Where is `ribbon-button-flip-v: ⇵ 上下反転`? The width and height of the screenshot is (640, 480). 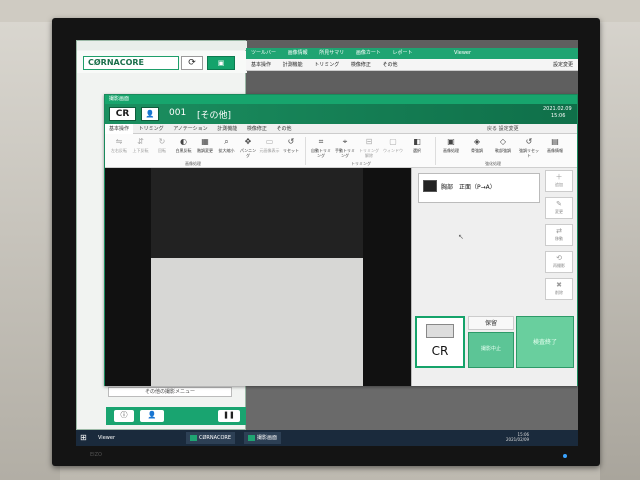 ribbon-button-flip-v: ⇵ 上下反転 is located at coordinates (141, 145).